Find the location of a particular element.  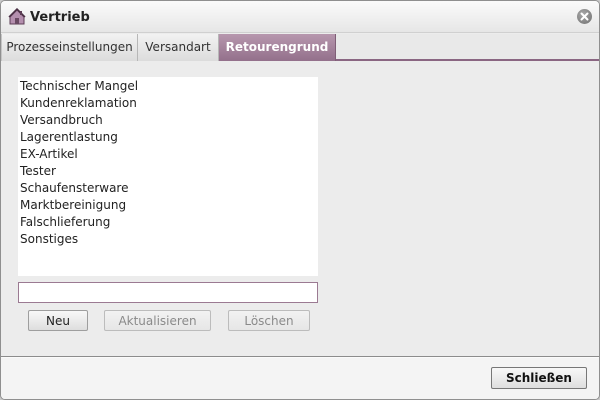

list-item: Tester is located at coordinates (38, 171).